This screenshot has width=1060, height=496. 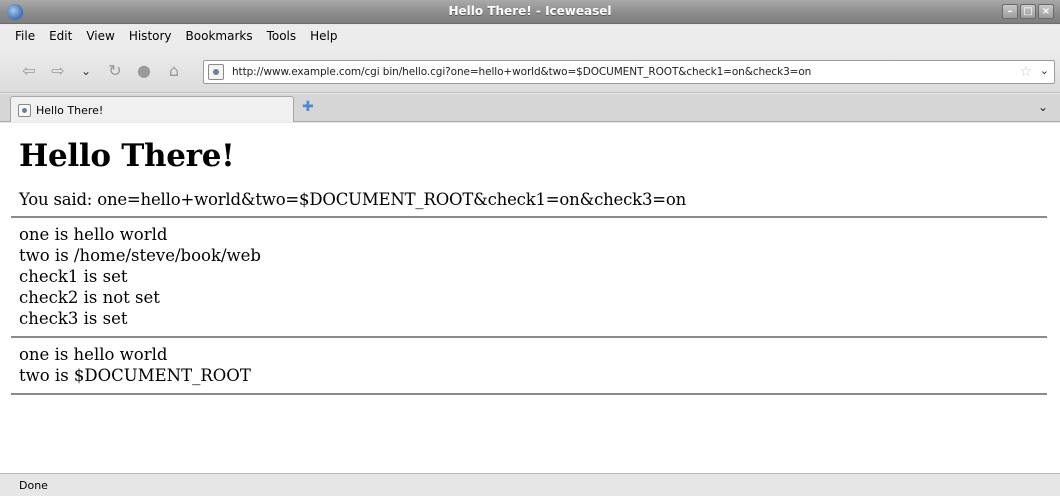 I want to click on window-title: Hello There! - Iceweasel, so click(x=530, y=11).